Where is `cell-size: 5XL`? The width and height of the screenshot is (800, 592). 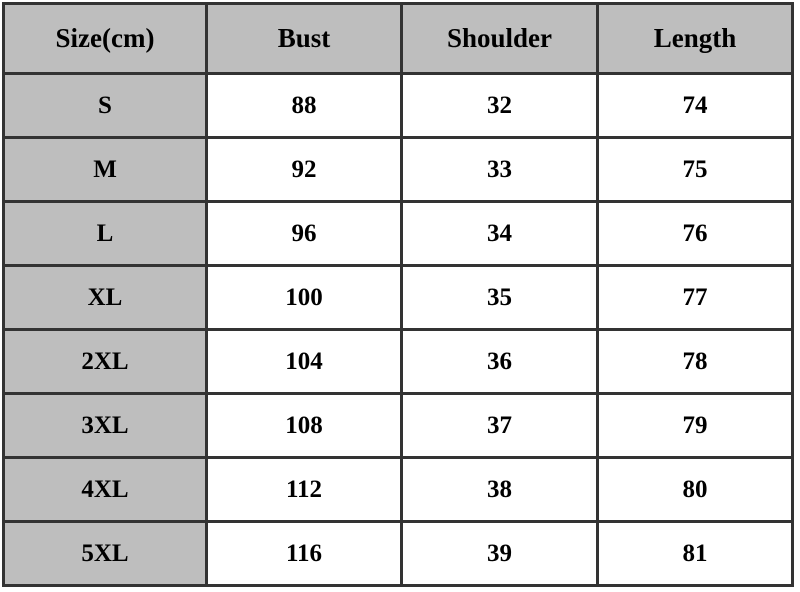
cell-size: 5XL is located at coordinates (105, 553).